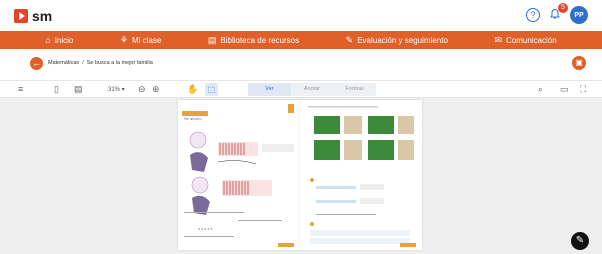 This screenshot has width=602, height=254. I want to click on folder-icon: ▤, so click(212, 39).